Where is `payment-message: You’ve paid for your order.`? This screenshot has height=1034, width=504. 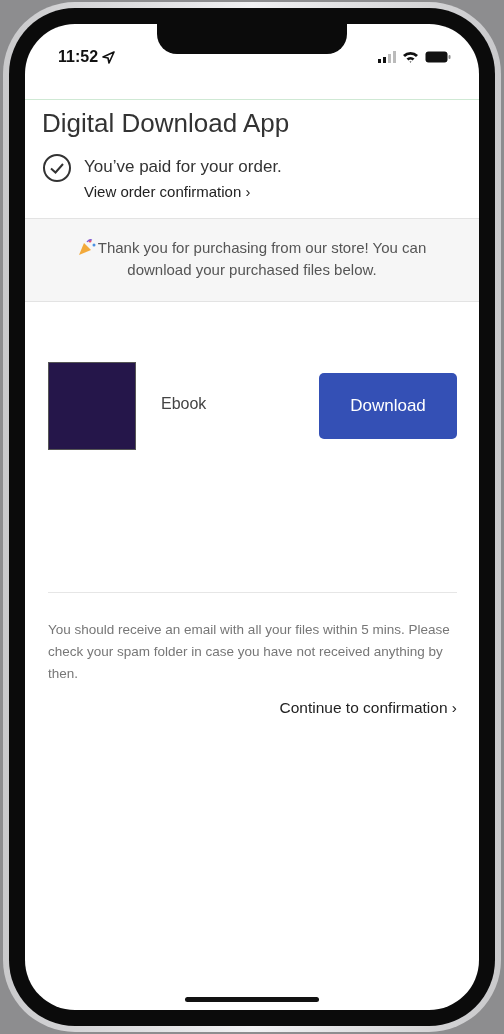
payment-message: You’ve paid for your order. is located at coordinates (183, 167).